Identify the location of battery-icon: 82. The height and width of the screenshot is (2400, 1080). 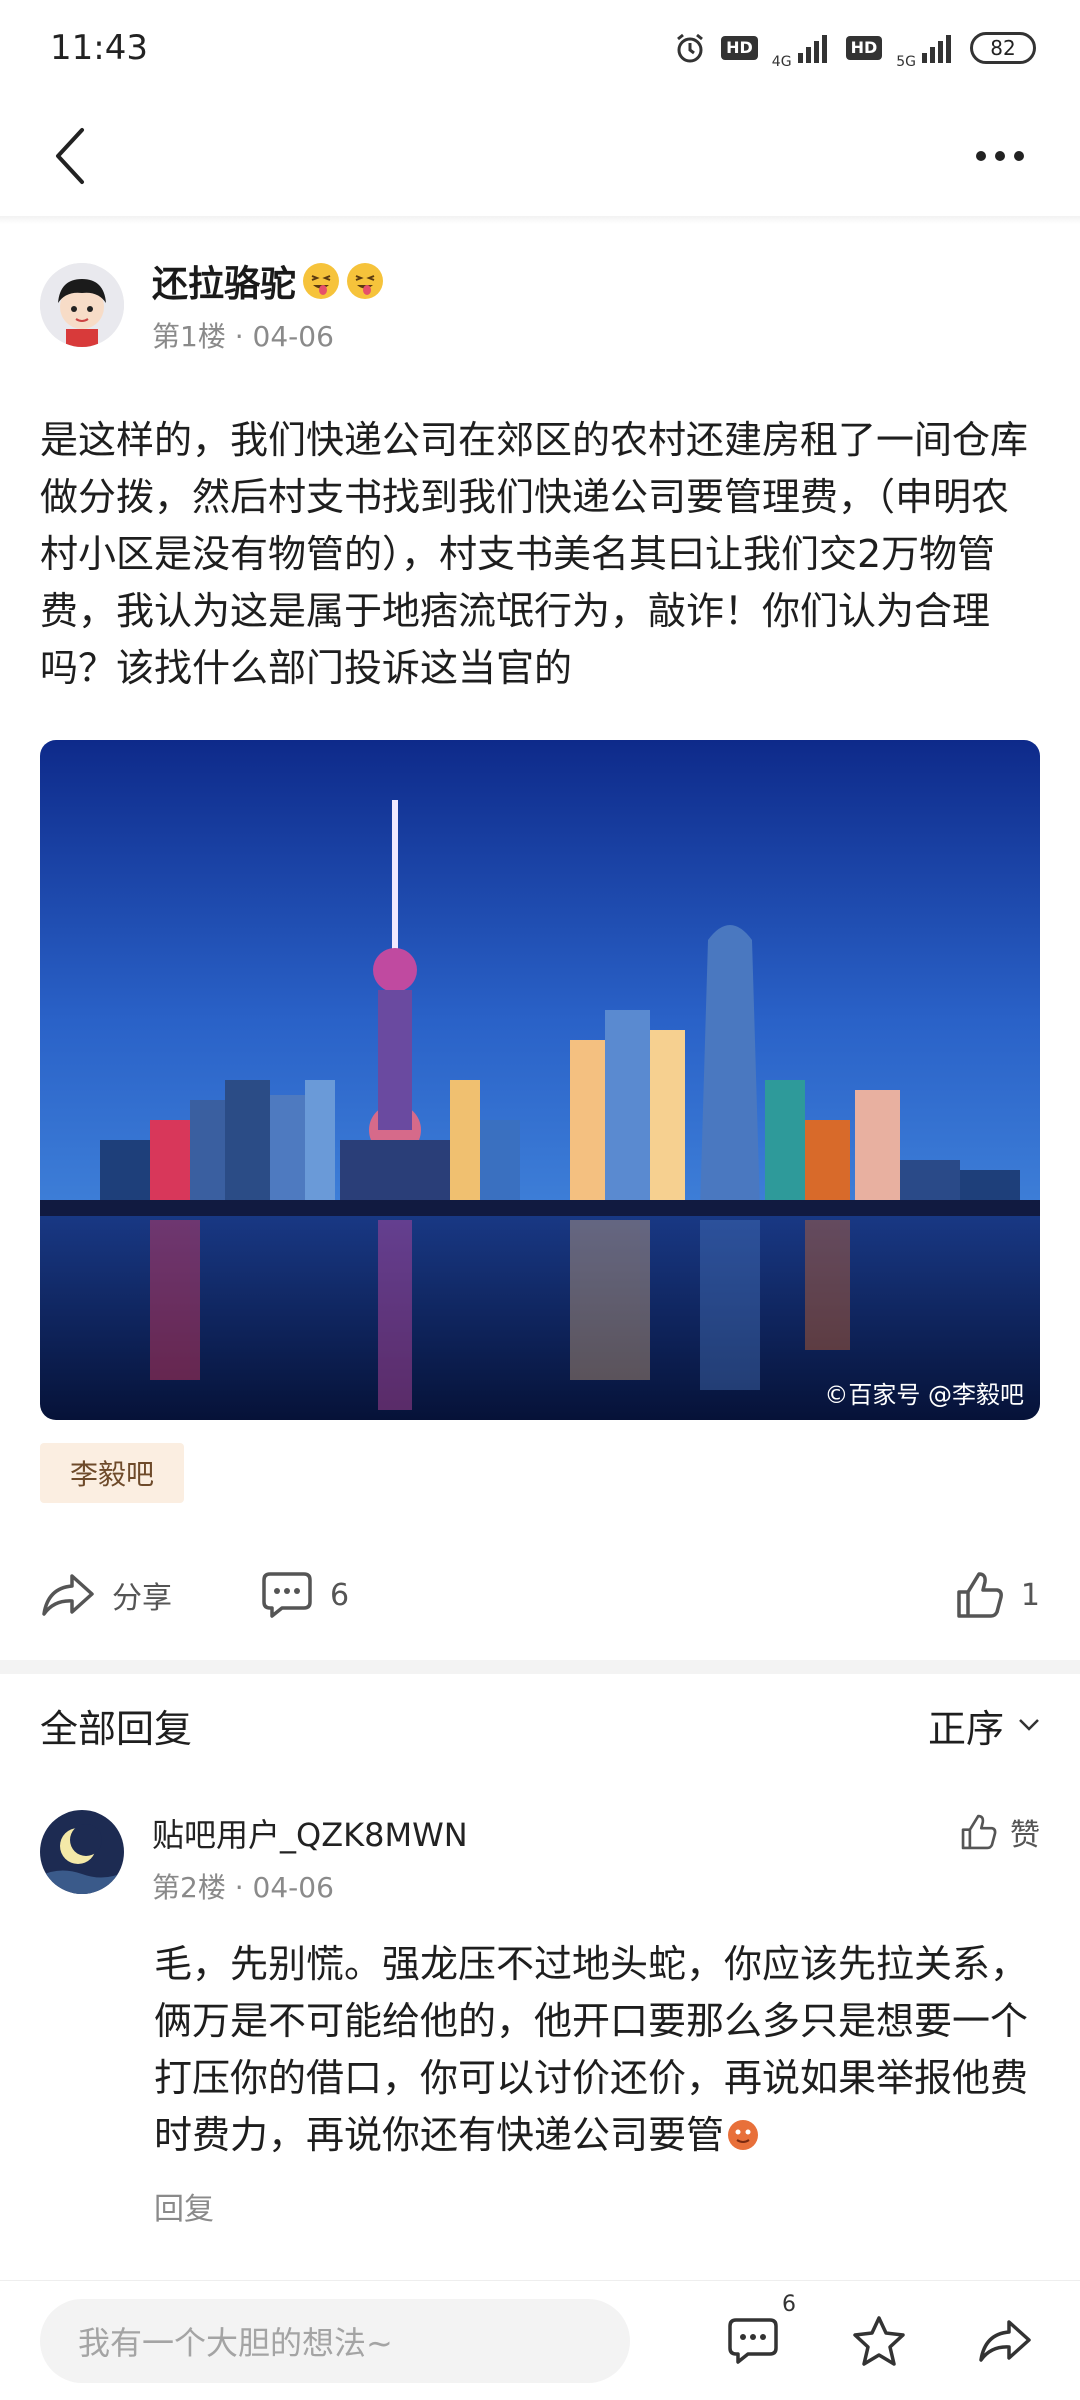
(1003, 48).